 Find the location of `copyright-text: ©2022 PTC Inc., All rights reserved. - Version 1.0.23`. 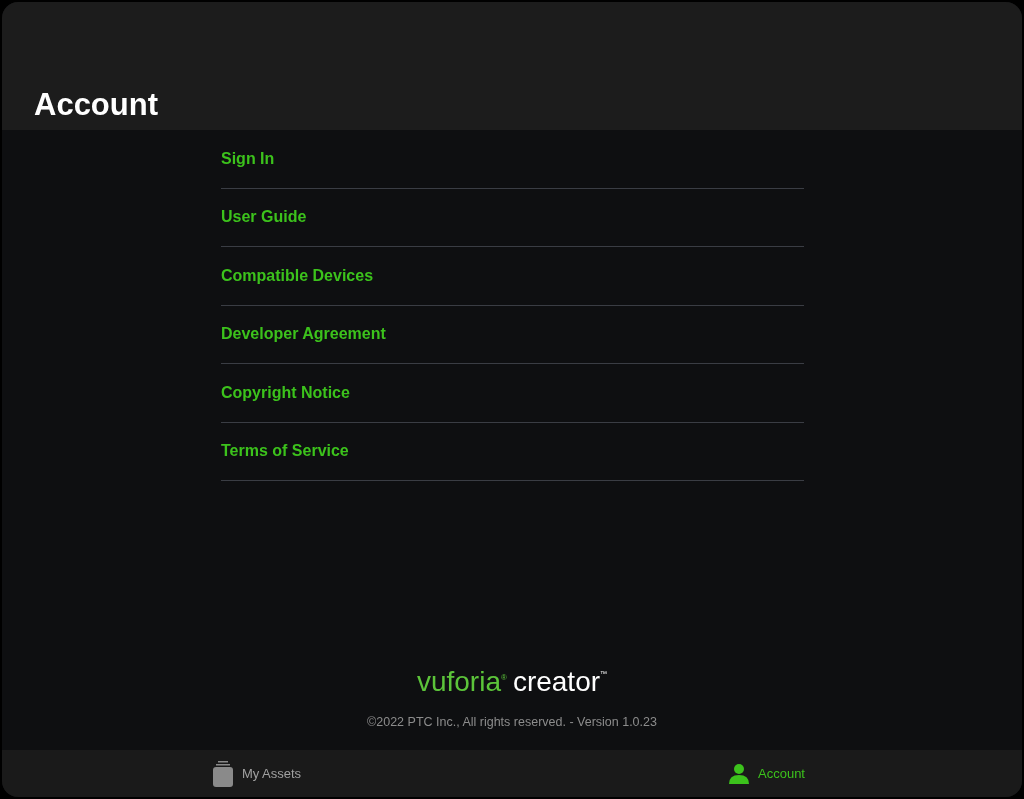

copyright-text: ©2022 PTC Inc., All rights reserved. - Version 1.0.23 is located at coordinates (512, 723).